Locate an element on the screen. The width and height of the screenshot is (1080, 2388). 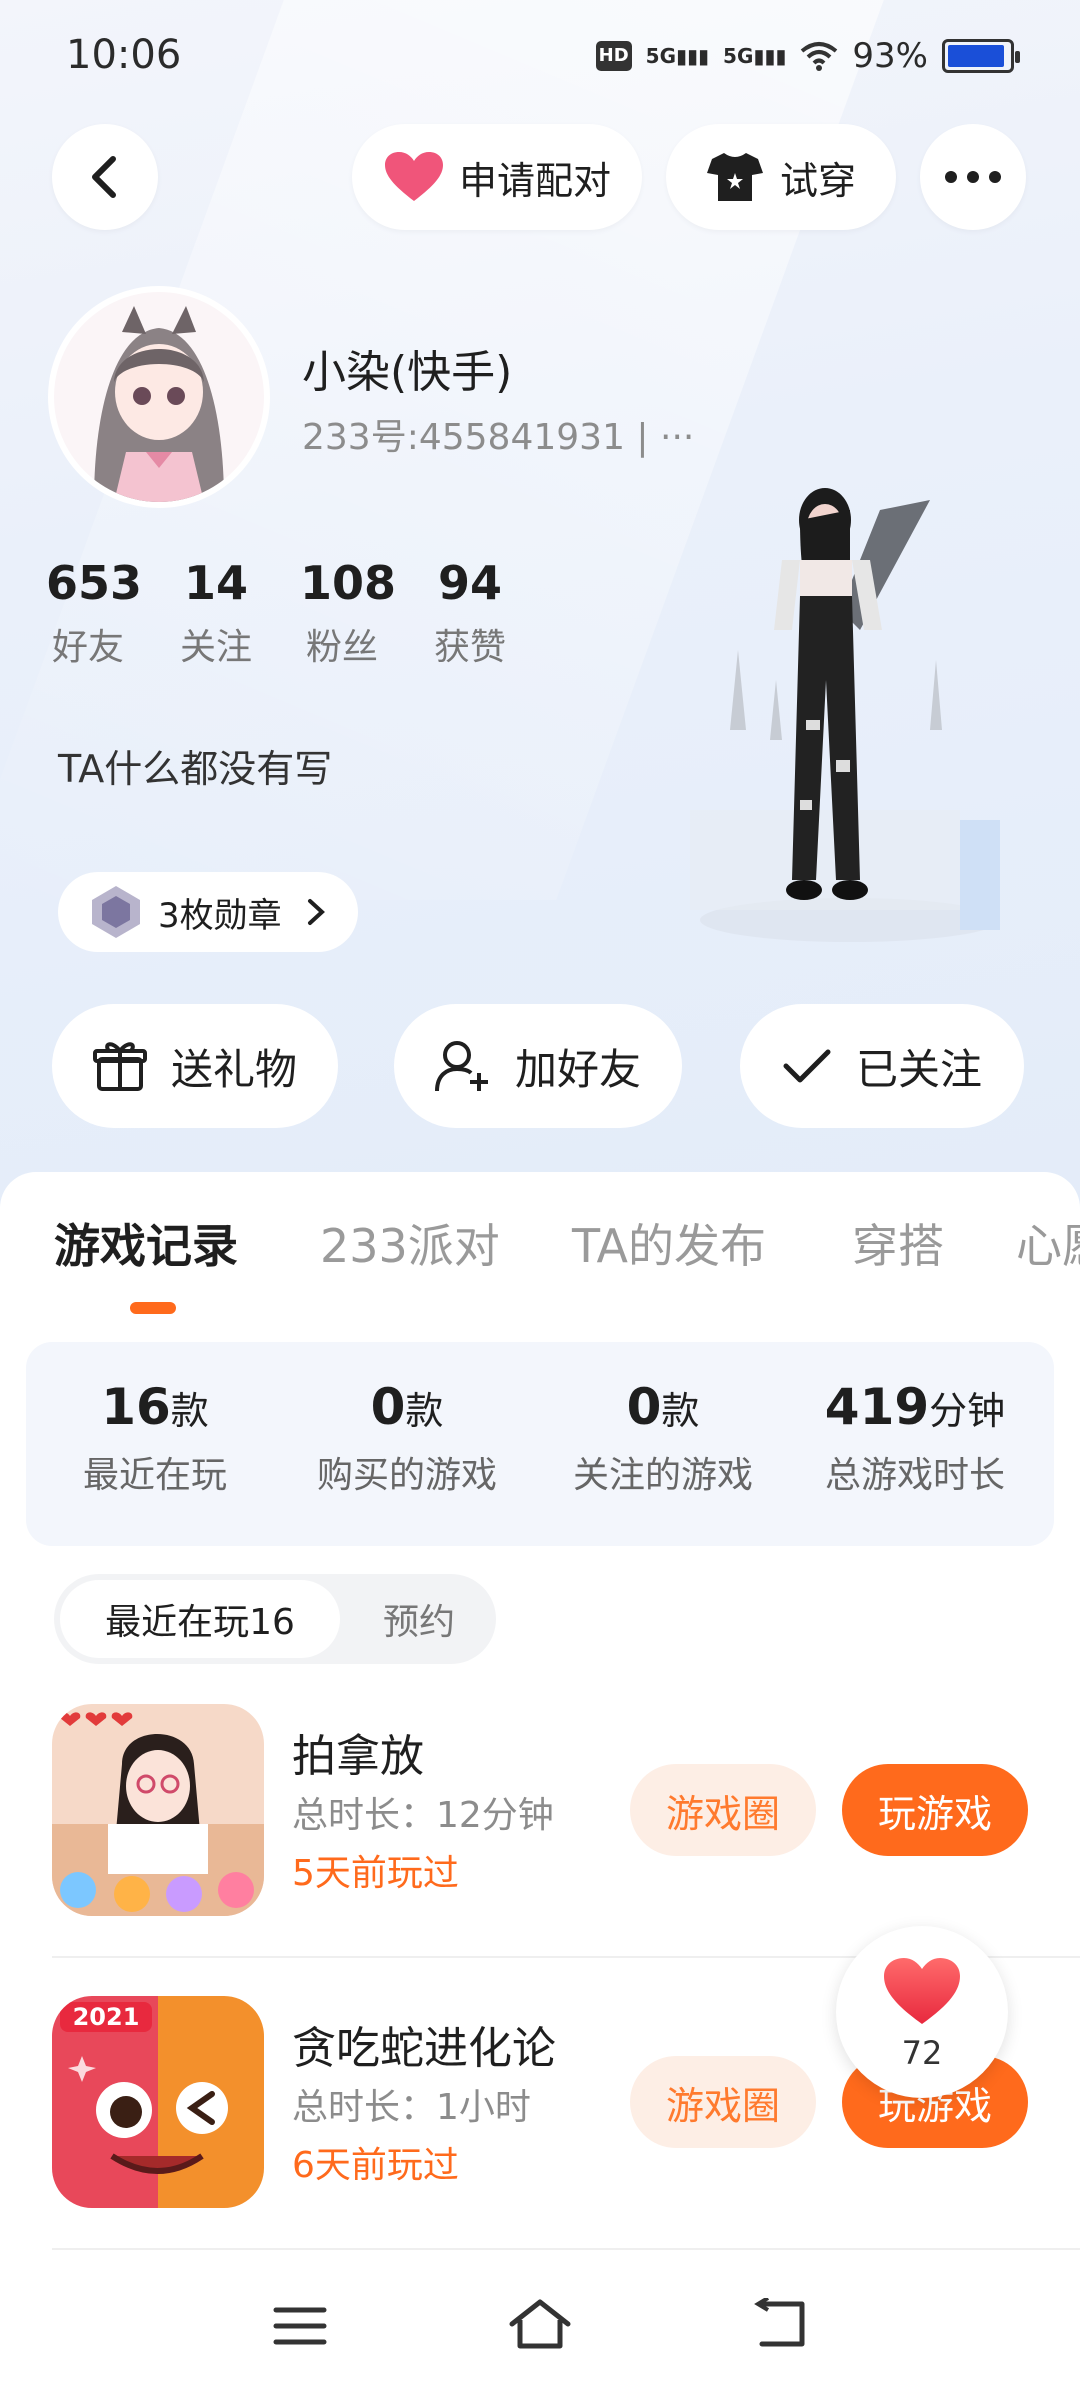
stat-value: 94 is located at coordinates (469, 583).